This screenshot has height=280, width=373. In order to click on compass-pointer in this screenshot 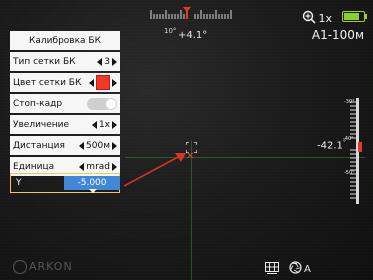, I will do `click(187, 13)`.